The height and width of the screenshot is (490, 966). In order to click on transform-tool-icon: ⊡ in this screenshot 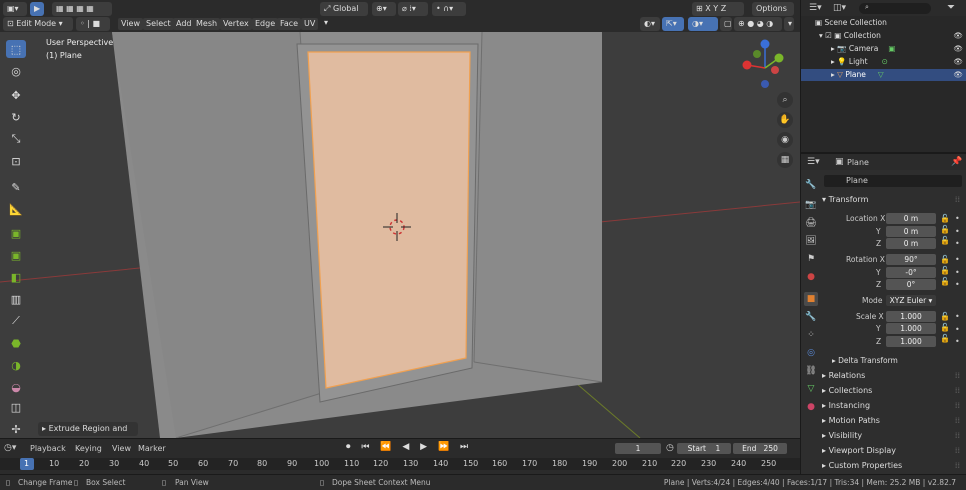, I will do `click(16, 161)`.